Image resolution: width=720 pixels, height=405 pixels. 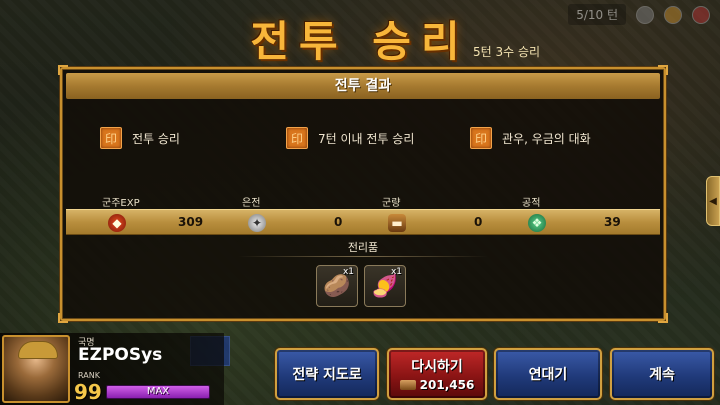 I want to click on loot-item: 🍠 x1, so click(x=385, y=286).